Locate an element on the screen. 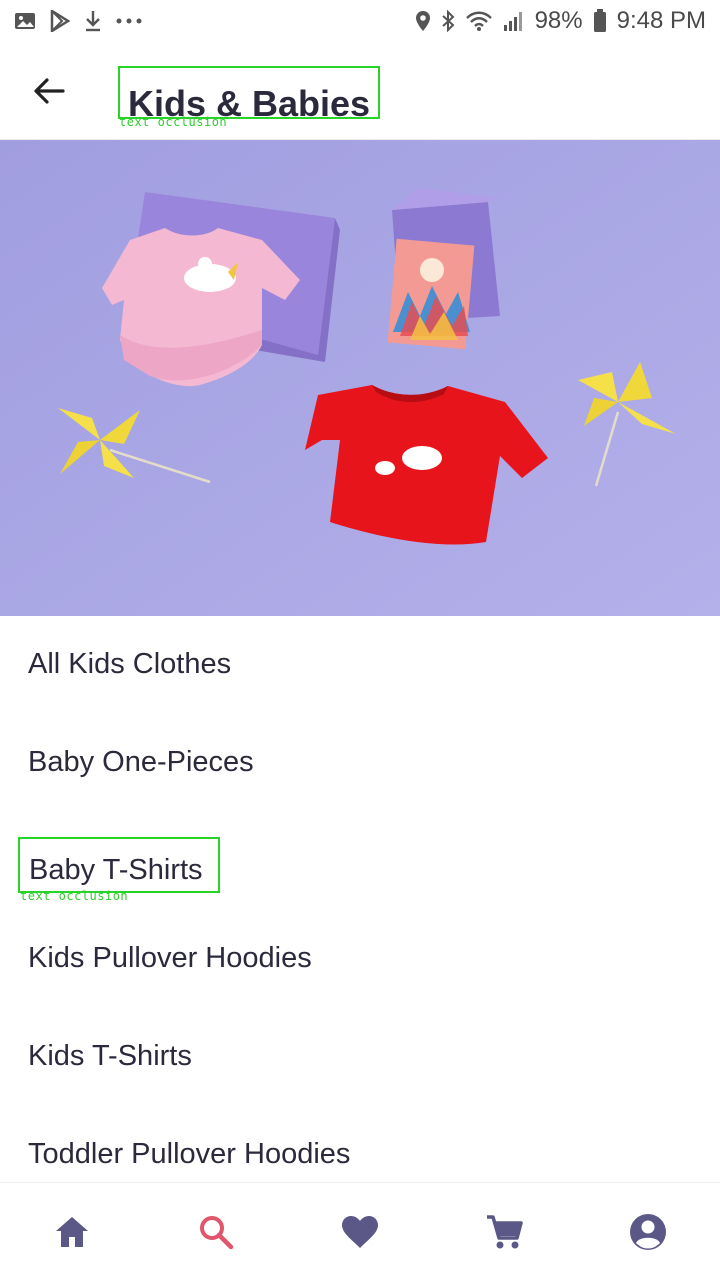  search-icon is located at coordinates (217, 1232).